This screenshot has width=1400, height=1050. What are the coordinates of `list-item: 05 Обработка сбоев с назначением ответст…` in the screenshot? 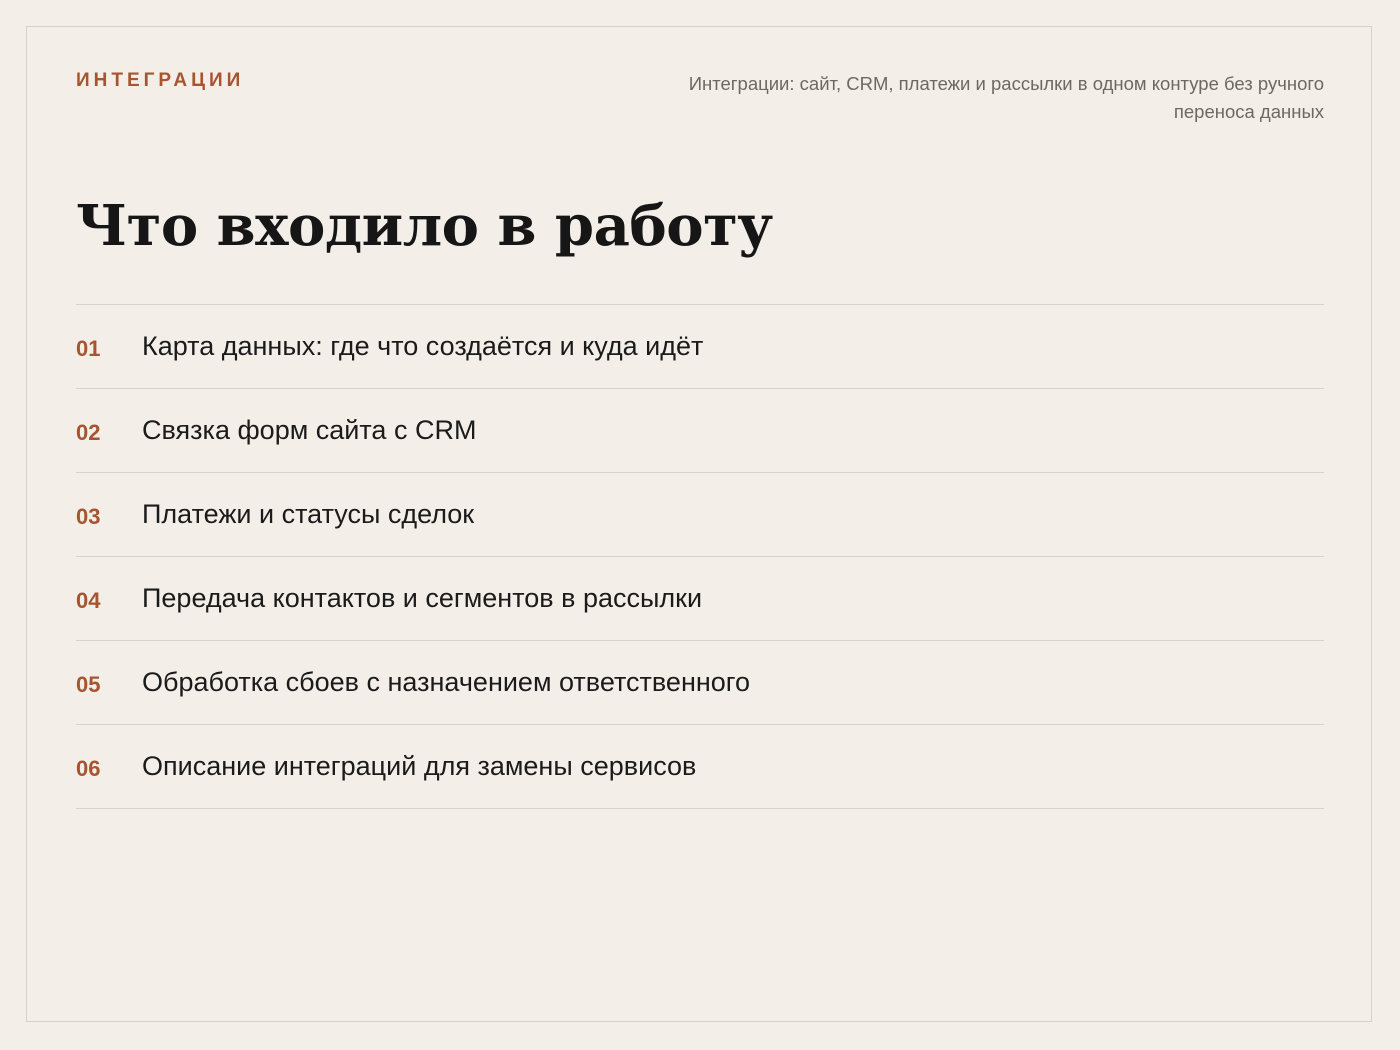 It's located at (700, 683).